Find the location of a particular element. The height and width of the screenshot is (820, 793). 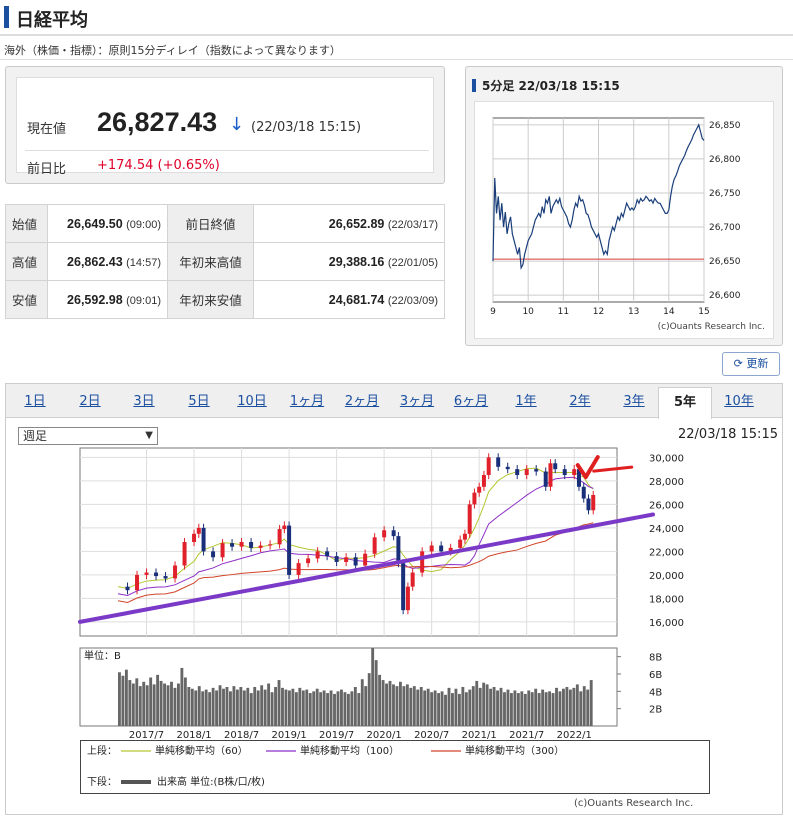

x-tick-label: 10 is located at coordinates (528, 312).